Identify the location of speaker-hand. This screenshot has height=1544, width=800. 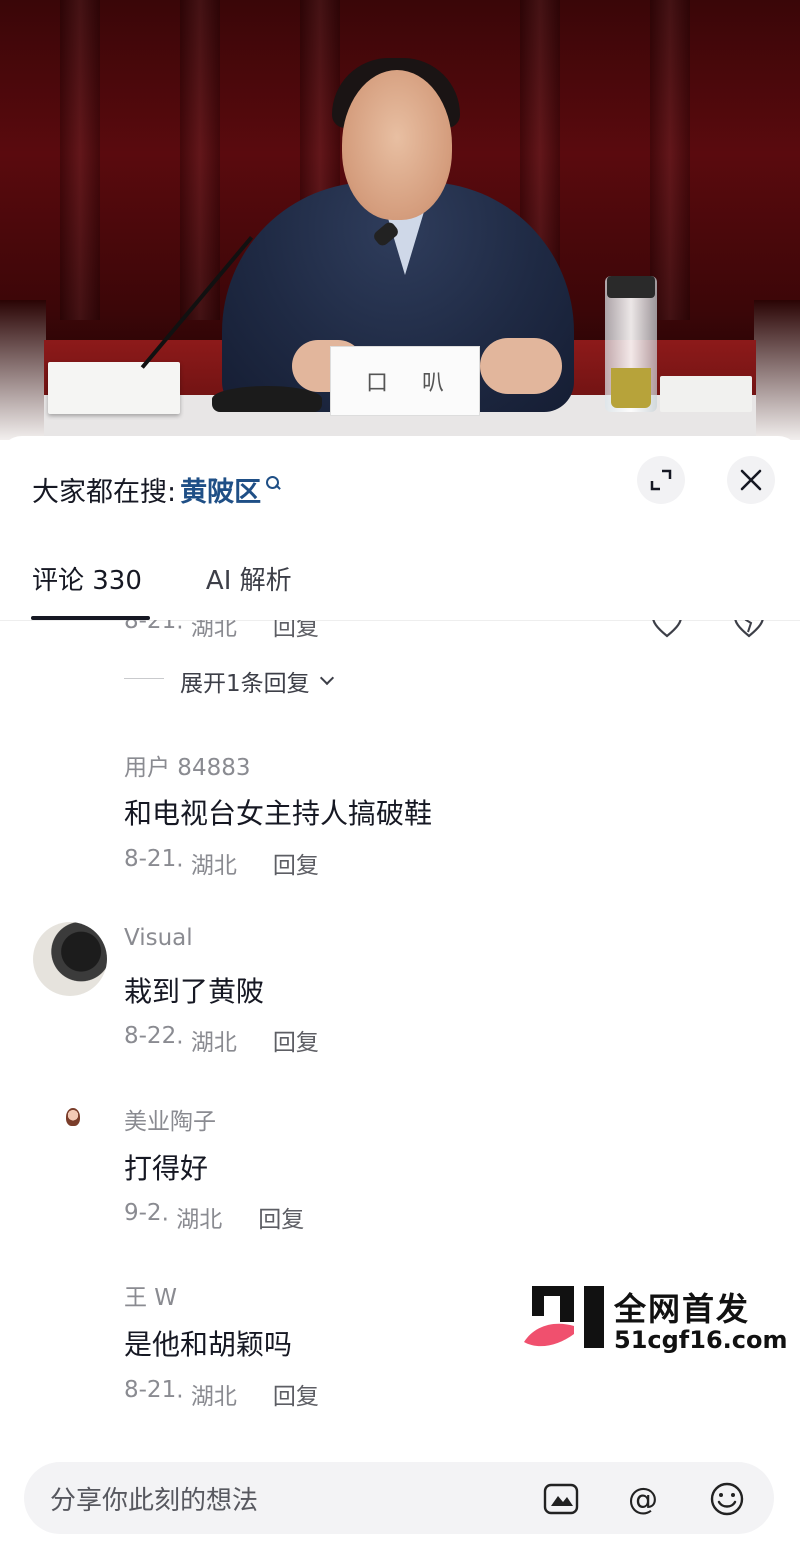
(521, 366).